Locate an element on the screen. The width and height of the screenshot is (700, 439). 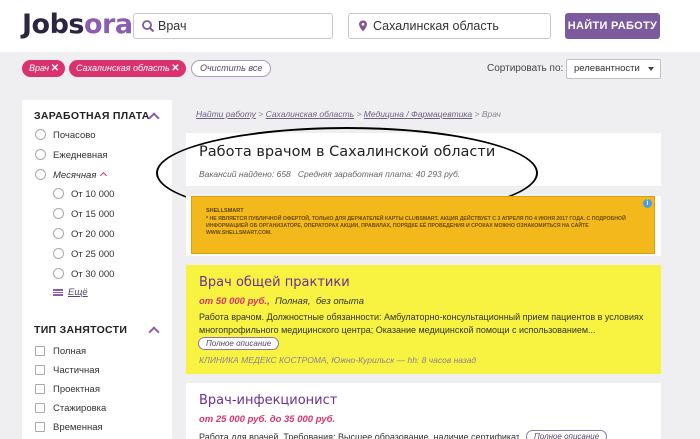
location-field is located at coordinates (449, 26).